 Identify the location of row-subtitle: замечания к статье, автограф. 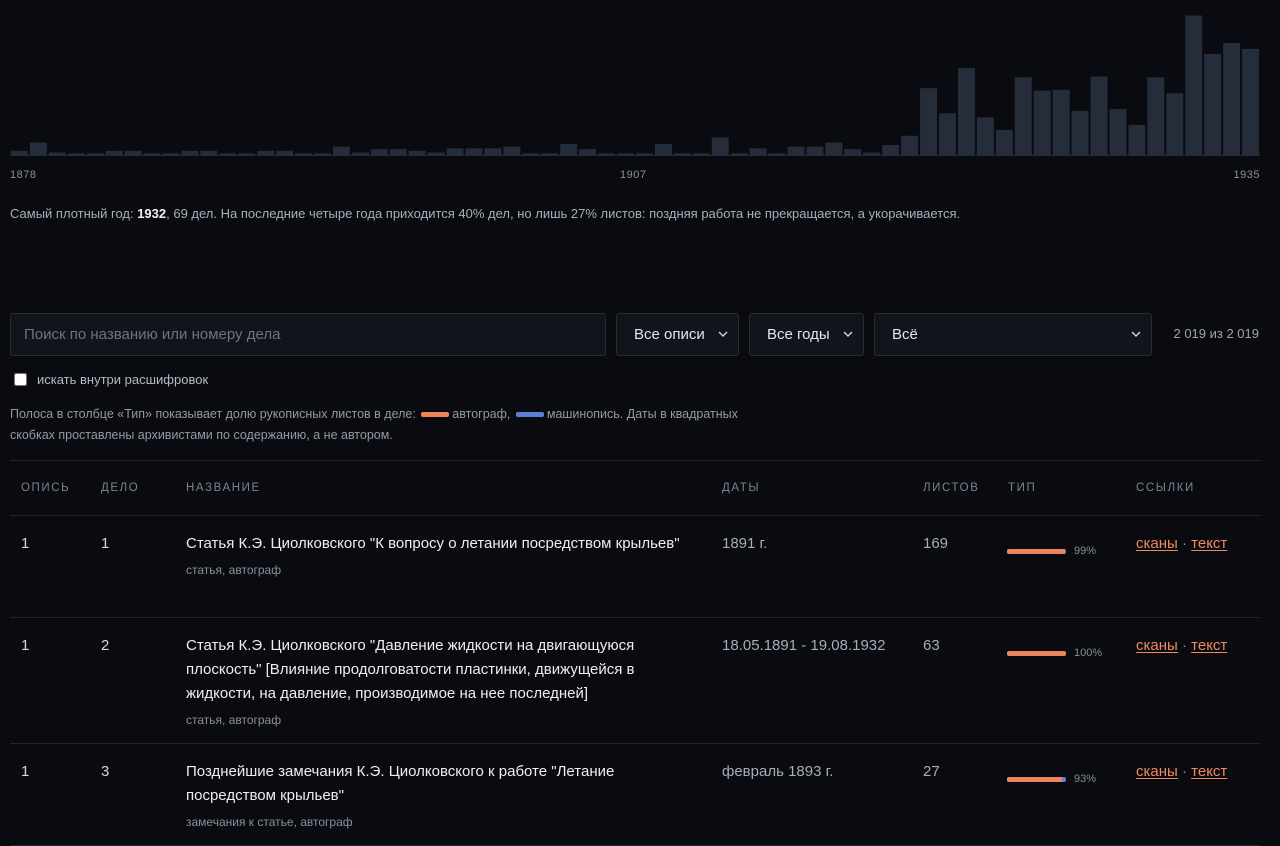
(269, 822).